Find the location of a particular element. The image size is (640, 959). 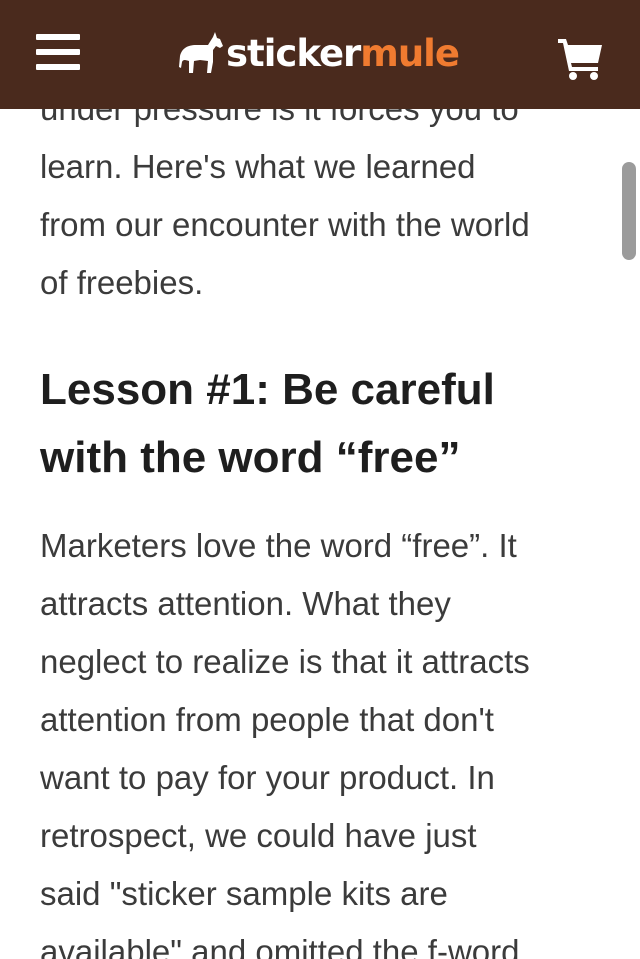

hamburger-menu-icon is located at coordinates (59, 54).